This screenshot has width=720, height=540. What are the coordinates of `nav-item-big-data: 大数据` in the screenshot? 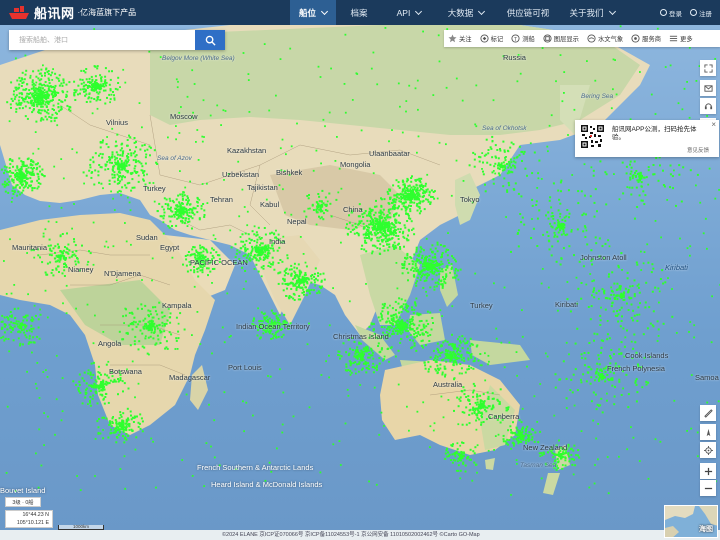 It's located at (466, 12).